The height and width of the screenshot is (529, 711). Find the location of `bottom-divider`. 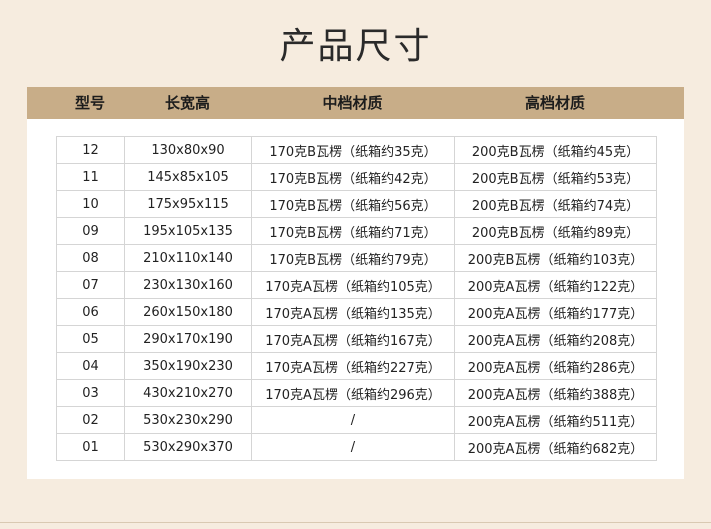

bottom-divider is located at coordinates (355, 522).